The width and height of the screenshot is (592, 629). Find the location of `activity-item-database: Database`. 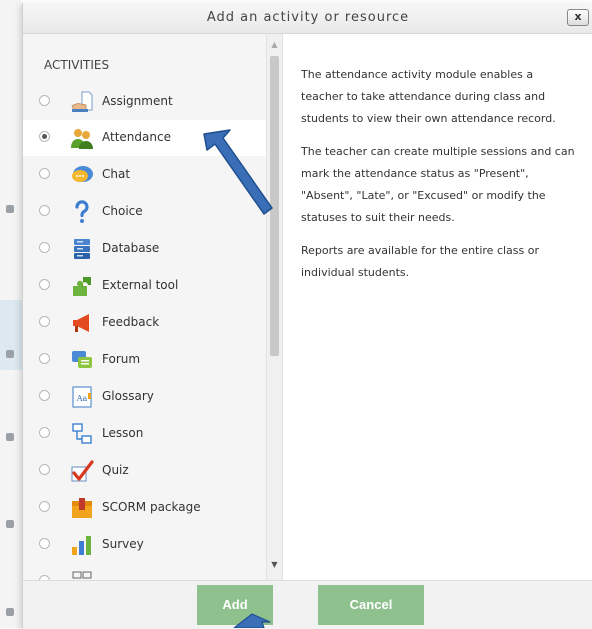

activity-item-database: Database is located at coordinates (144, 249).